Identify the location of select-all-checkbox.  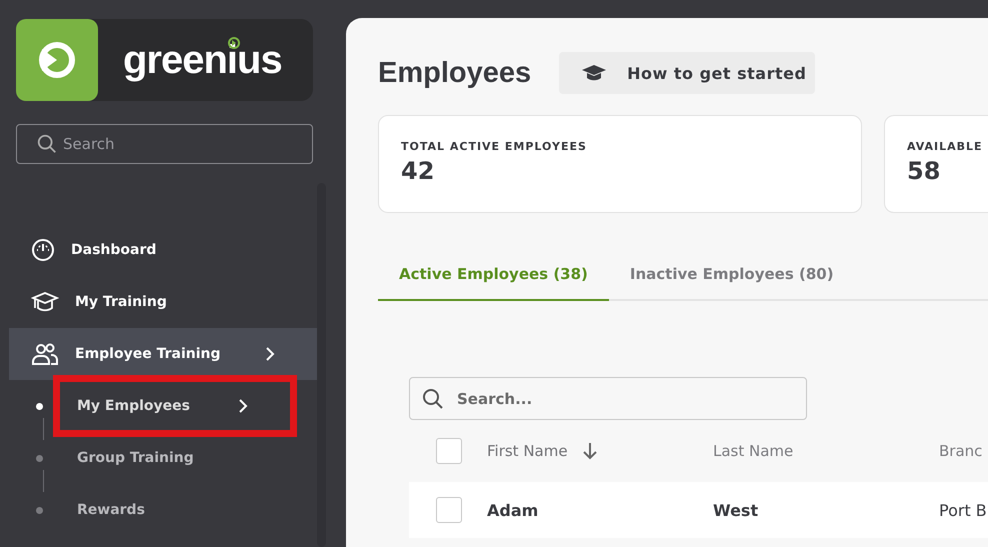
(449, 451).